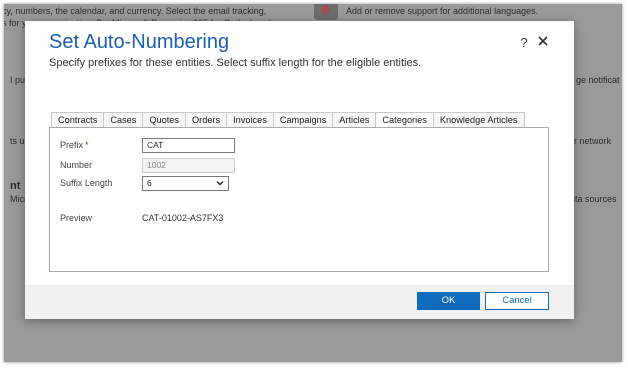 This screenshot has width=628, height=368. What do you see at coordinates (354, 119) in the screenshot?
I see `tab-articles: Articles` at bounding box center [354, 119].